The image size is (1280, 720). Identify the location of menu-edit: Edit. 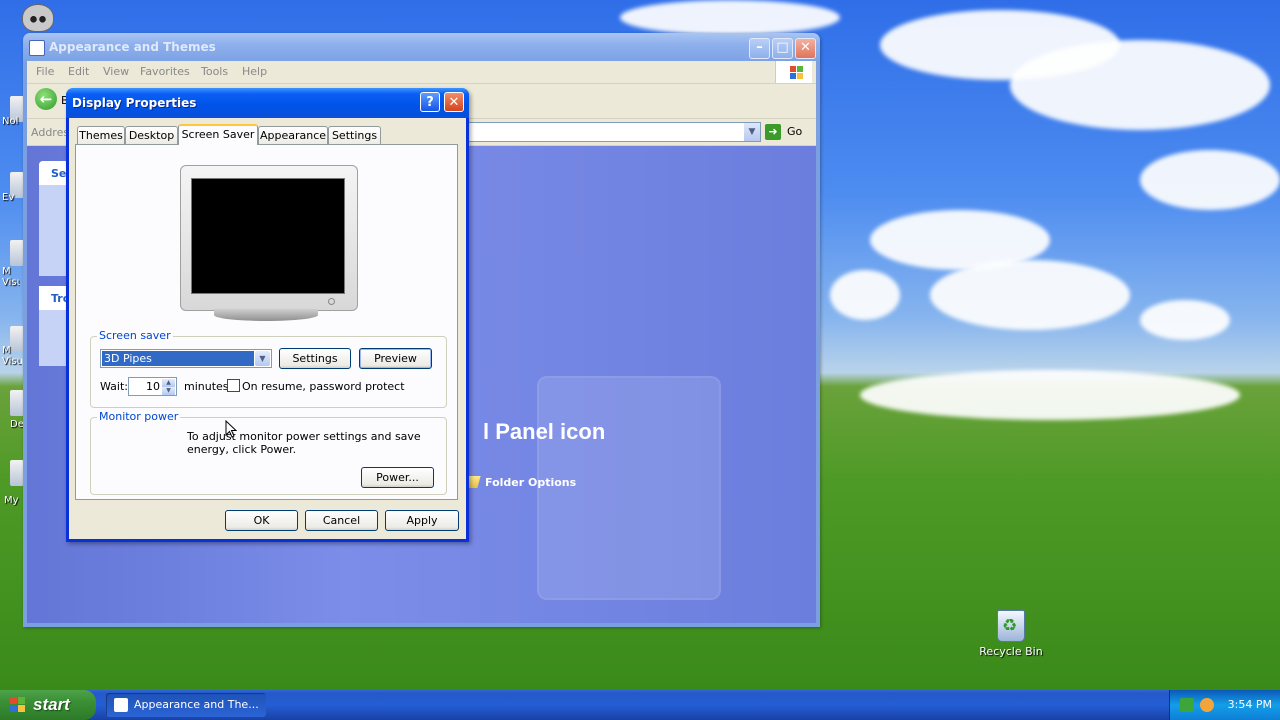
(78, 71).